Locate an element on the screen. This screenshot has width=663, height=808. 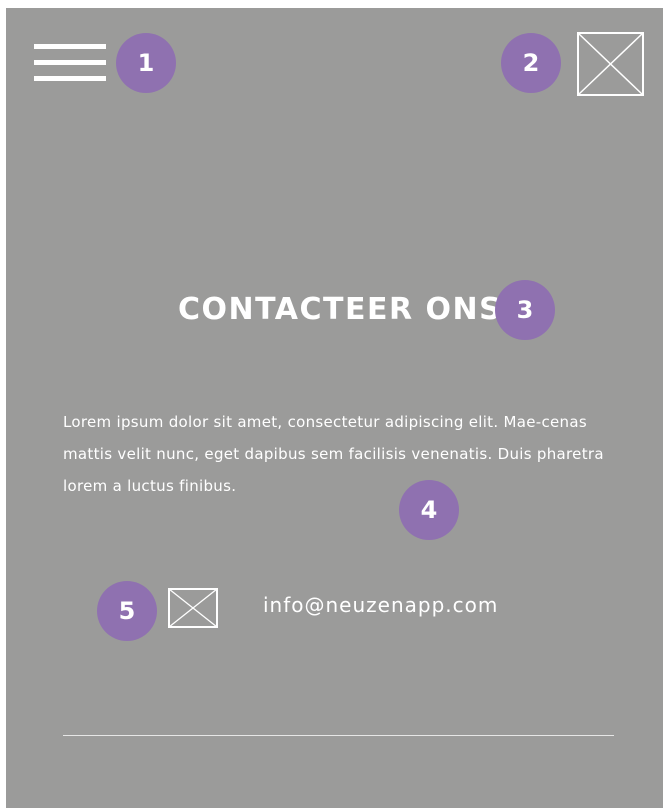
page-title: CONTACTEER ONS is located at coordinates (340, 309).